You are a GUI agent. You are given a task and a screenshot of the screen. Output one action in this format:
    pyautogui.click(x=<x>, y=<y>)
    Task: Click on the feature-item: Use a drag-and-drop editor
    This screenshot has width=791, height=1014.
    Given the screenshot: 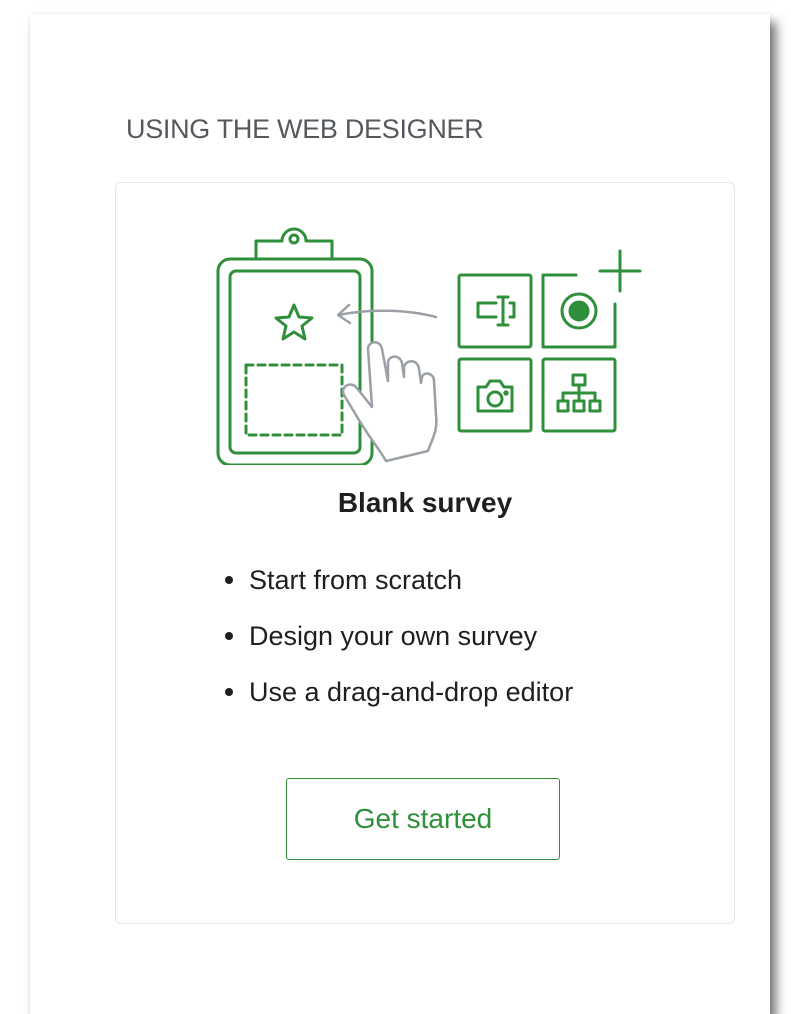 What is the action you would take?
    pyautogui.click(x=398, y=703)
    